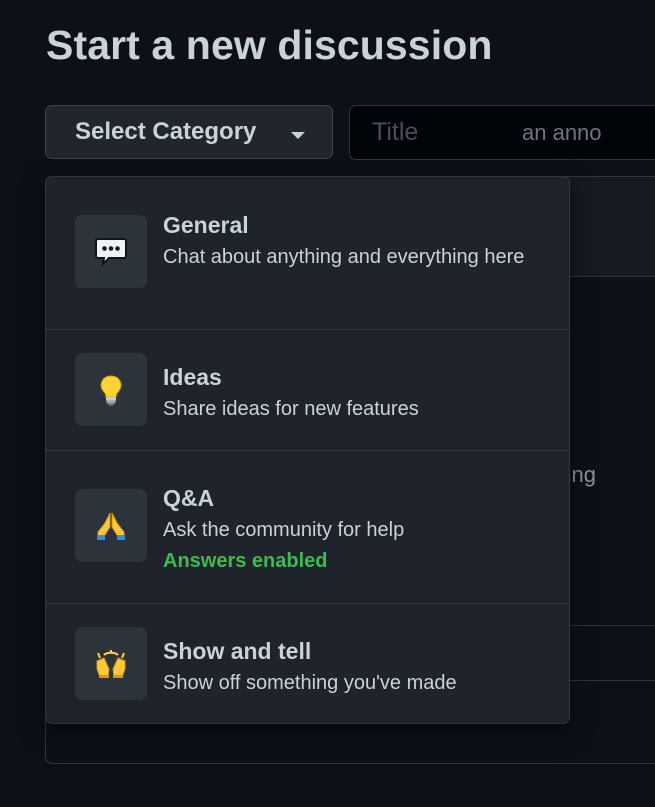  I want to click on category-description: Chat about anything and everything here, so click(344, 257).